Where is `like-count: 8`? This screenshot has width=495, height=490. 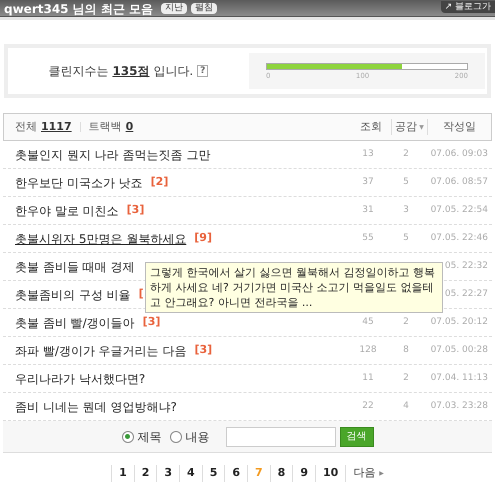
like-count: 8 is located at coordinates (406, 350).